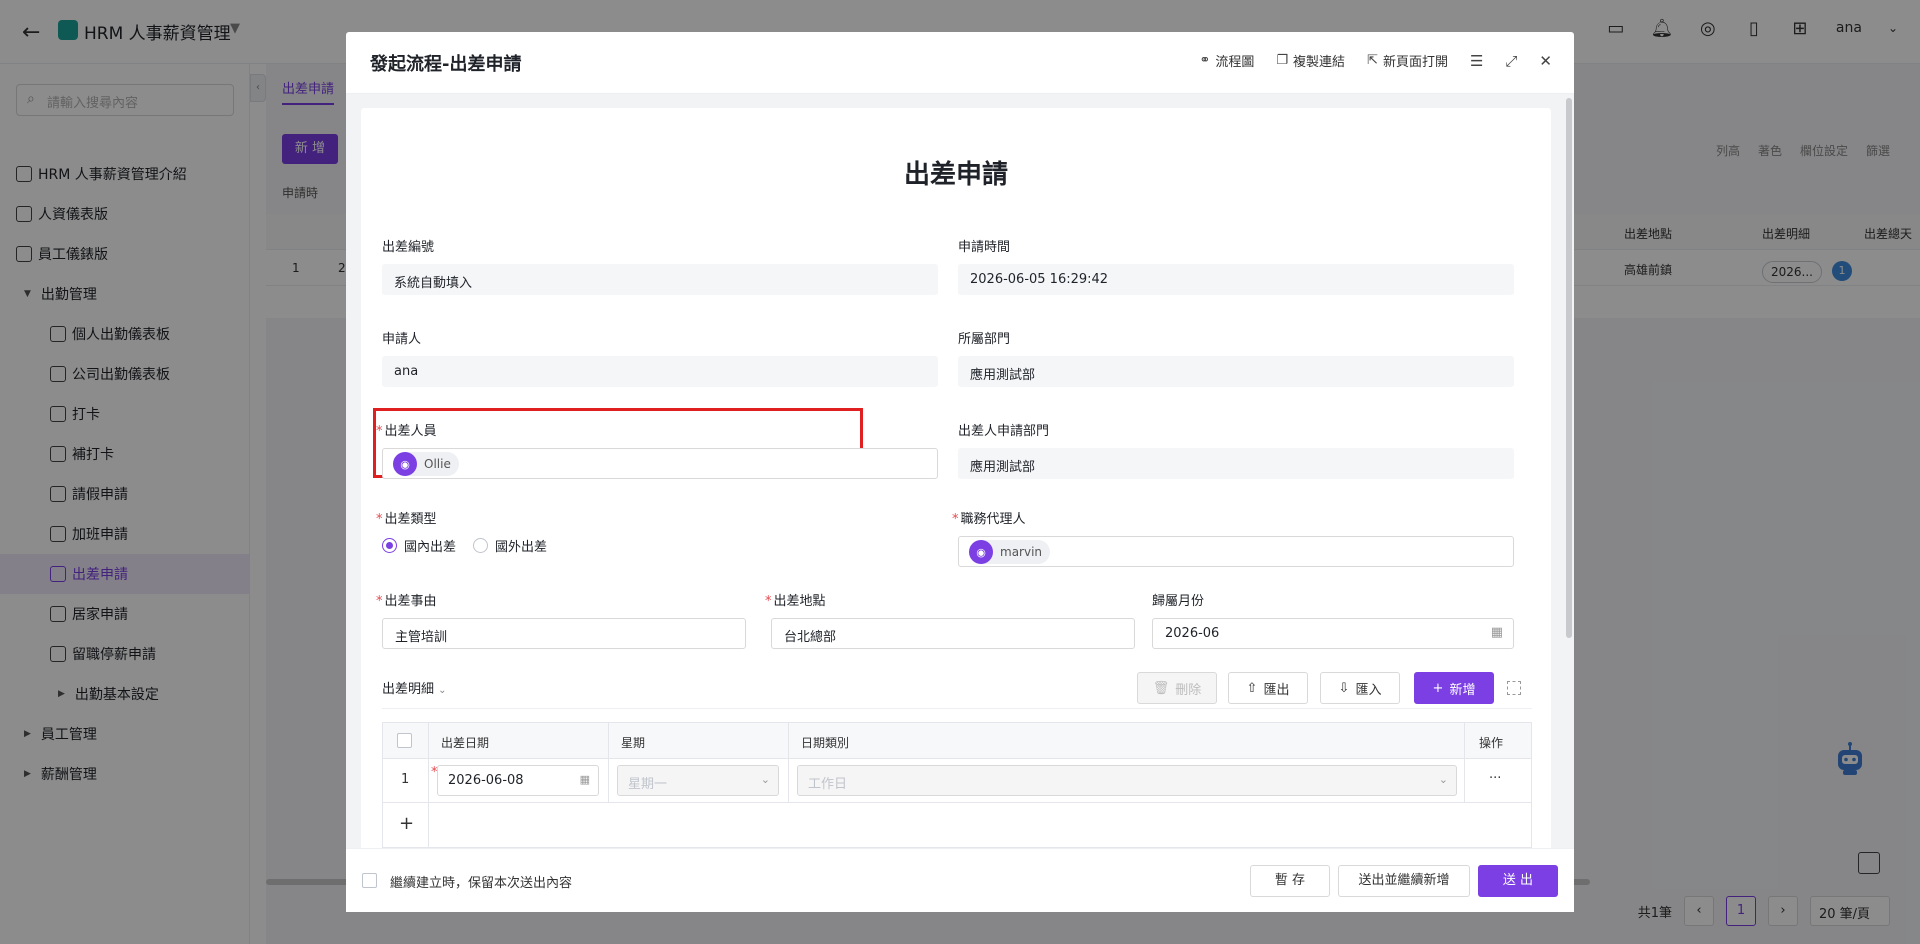 The image size is (1920, 944). I want to click on add-row-button: + 新增, so click(1454, 688).